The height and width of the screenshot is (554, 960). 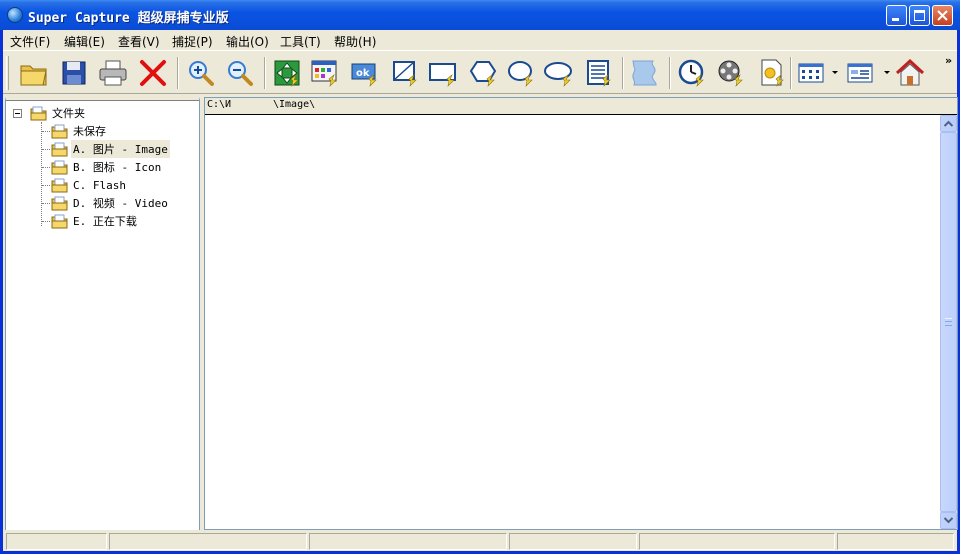 What do you see at coordinates (287, 73) in the screenshot?
I see `capture-fullscreen-icon` at bounding box center [287, 73].